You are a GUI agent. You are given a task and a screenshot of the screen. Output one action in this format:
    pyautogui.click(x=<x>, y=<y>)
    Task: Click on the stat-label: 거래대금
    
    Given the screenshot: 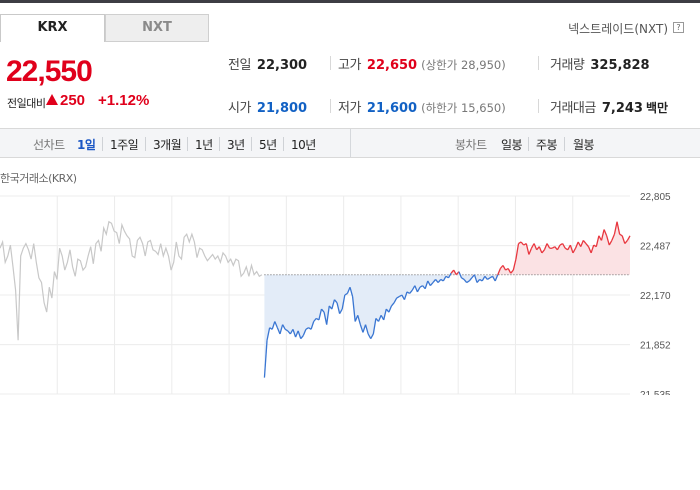 What is the action you would take?
    pyautogui.click(x=573, y=108)
    